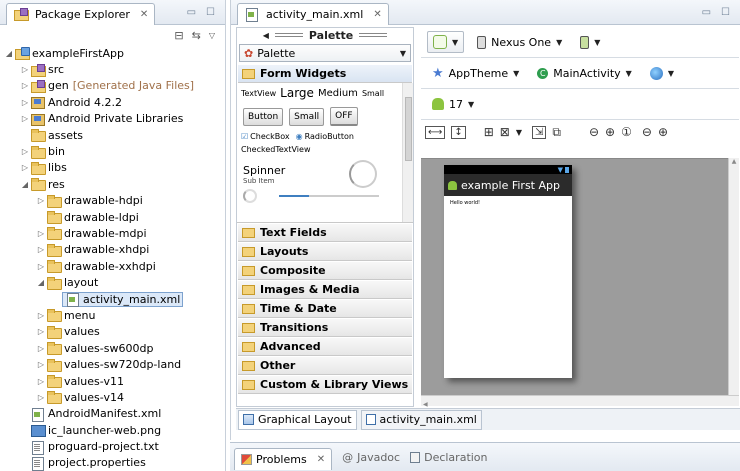 Image resolution: width=740 pixels, height=471 pixels. What do you see at coordinates (114, 381) in the screenshot?
I see `tree-item: ▷ values-v11` at bounding box center [114, 381].